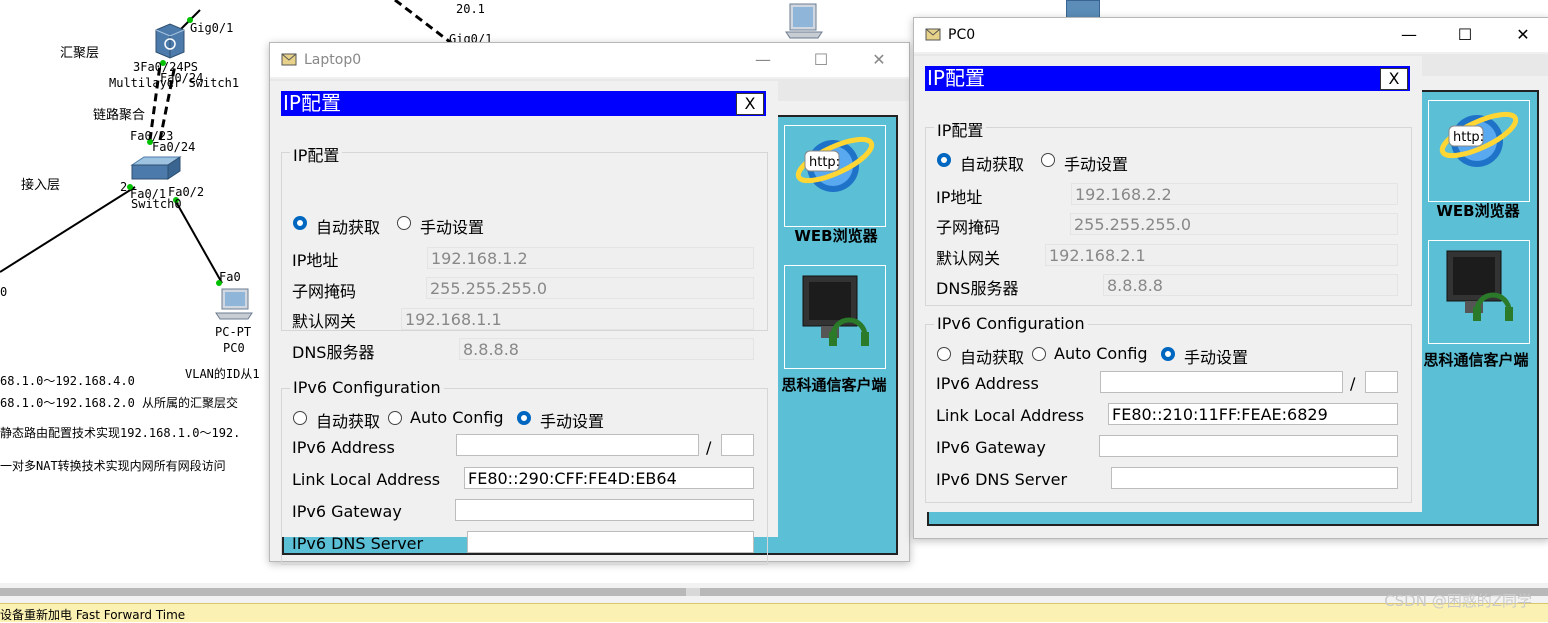  Describe the element at coordinates (968, 227) in the screenshot. I see `pc0-subnet-mask-label: 子网掩码` at that location.